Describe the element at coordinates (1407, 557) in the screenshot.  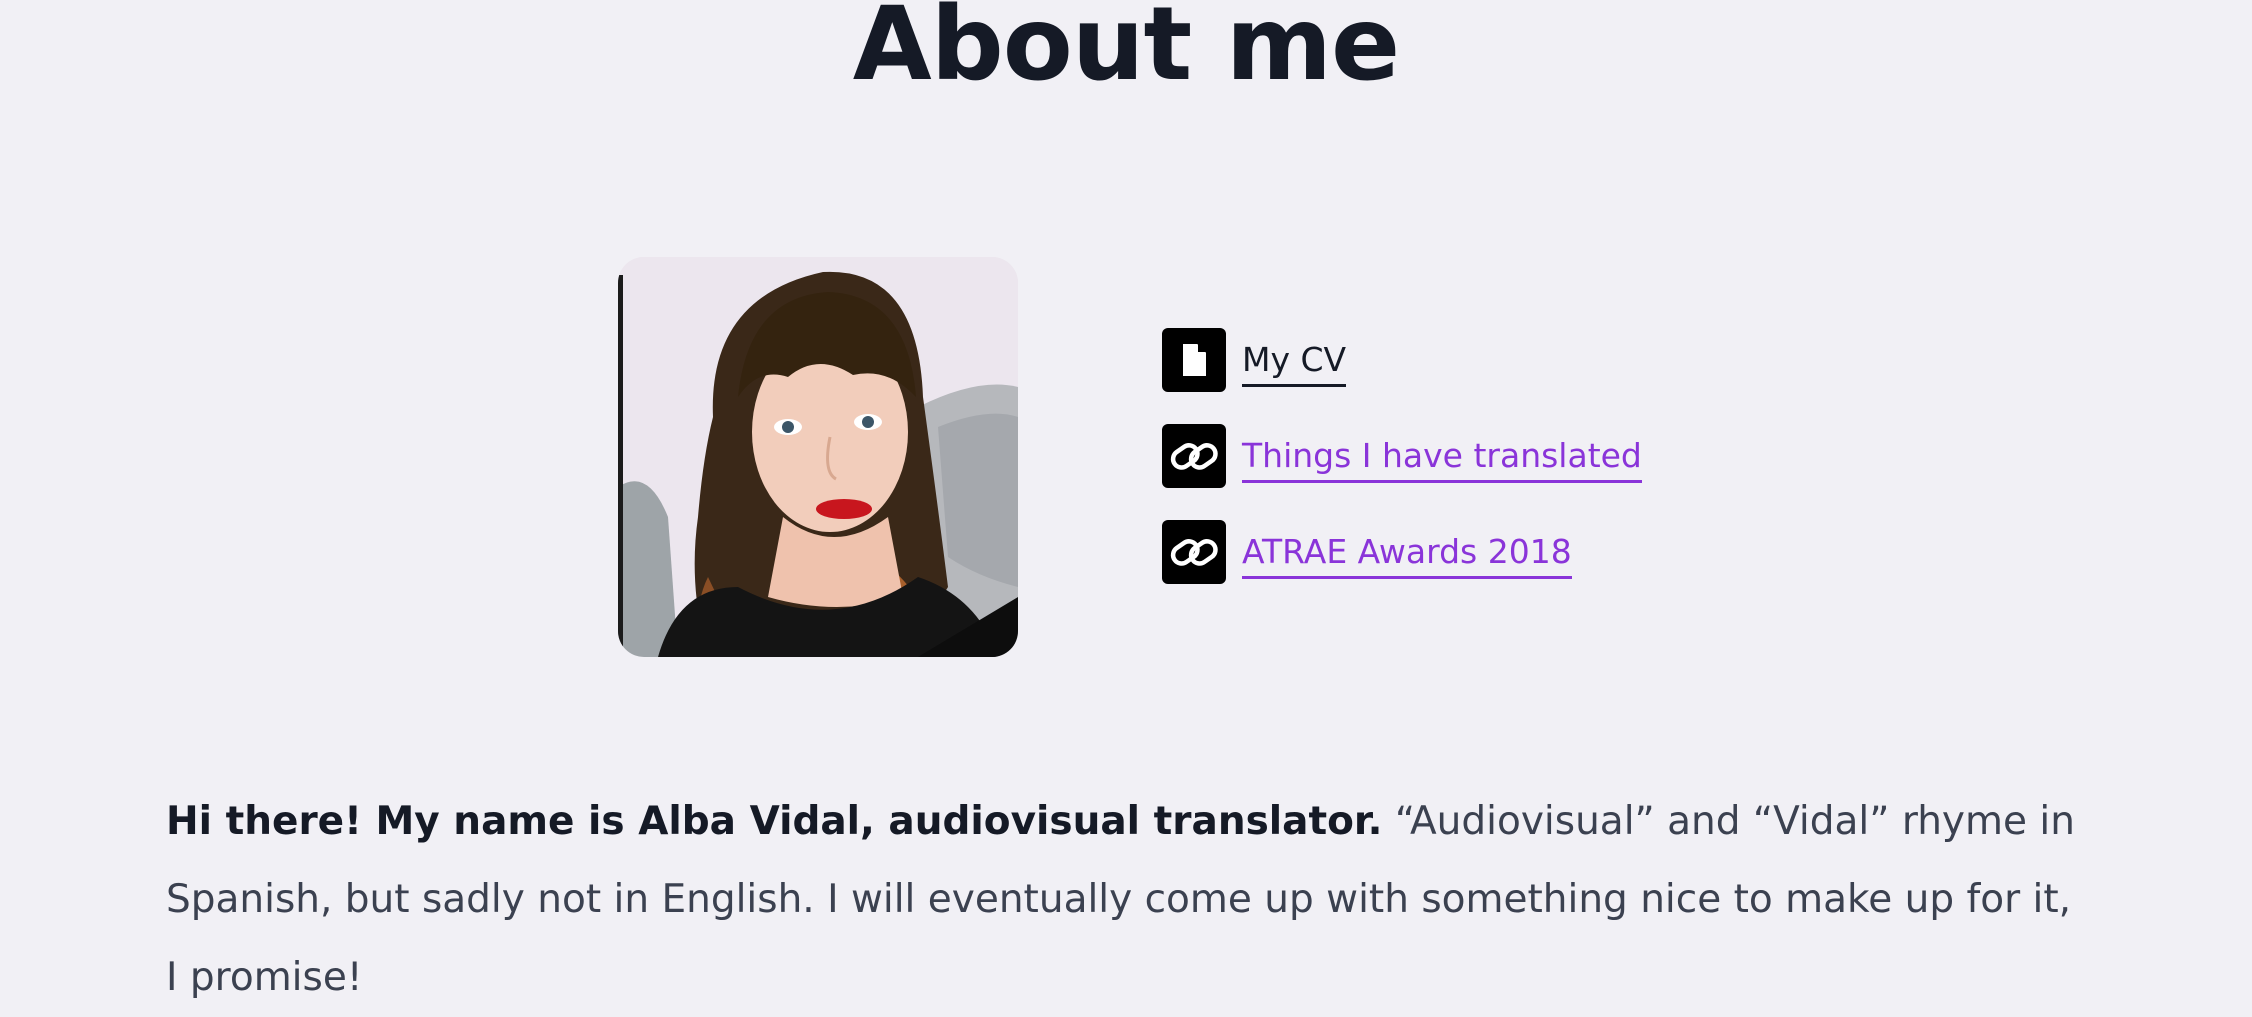
I see `awards-link: ATRAE Awards 2018` at that location.